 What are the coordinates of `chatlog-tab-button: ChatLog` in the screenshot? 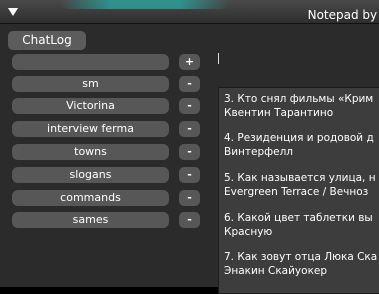 It's located at (47, 40).